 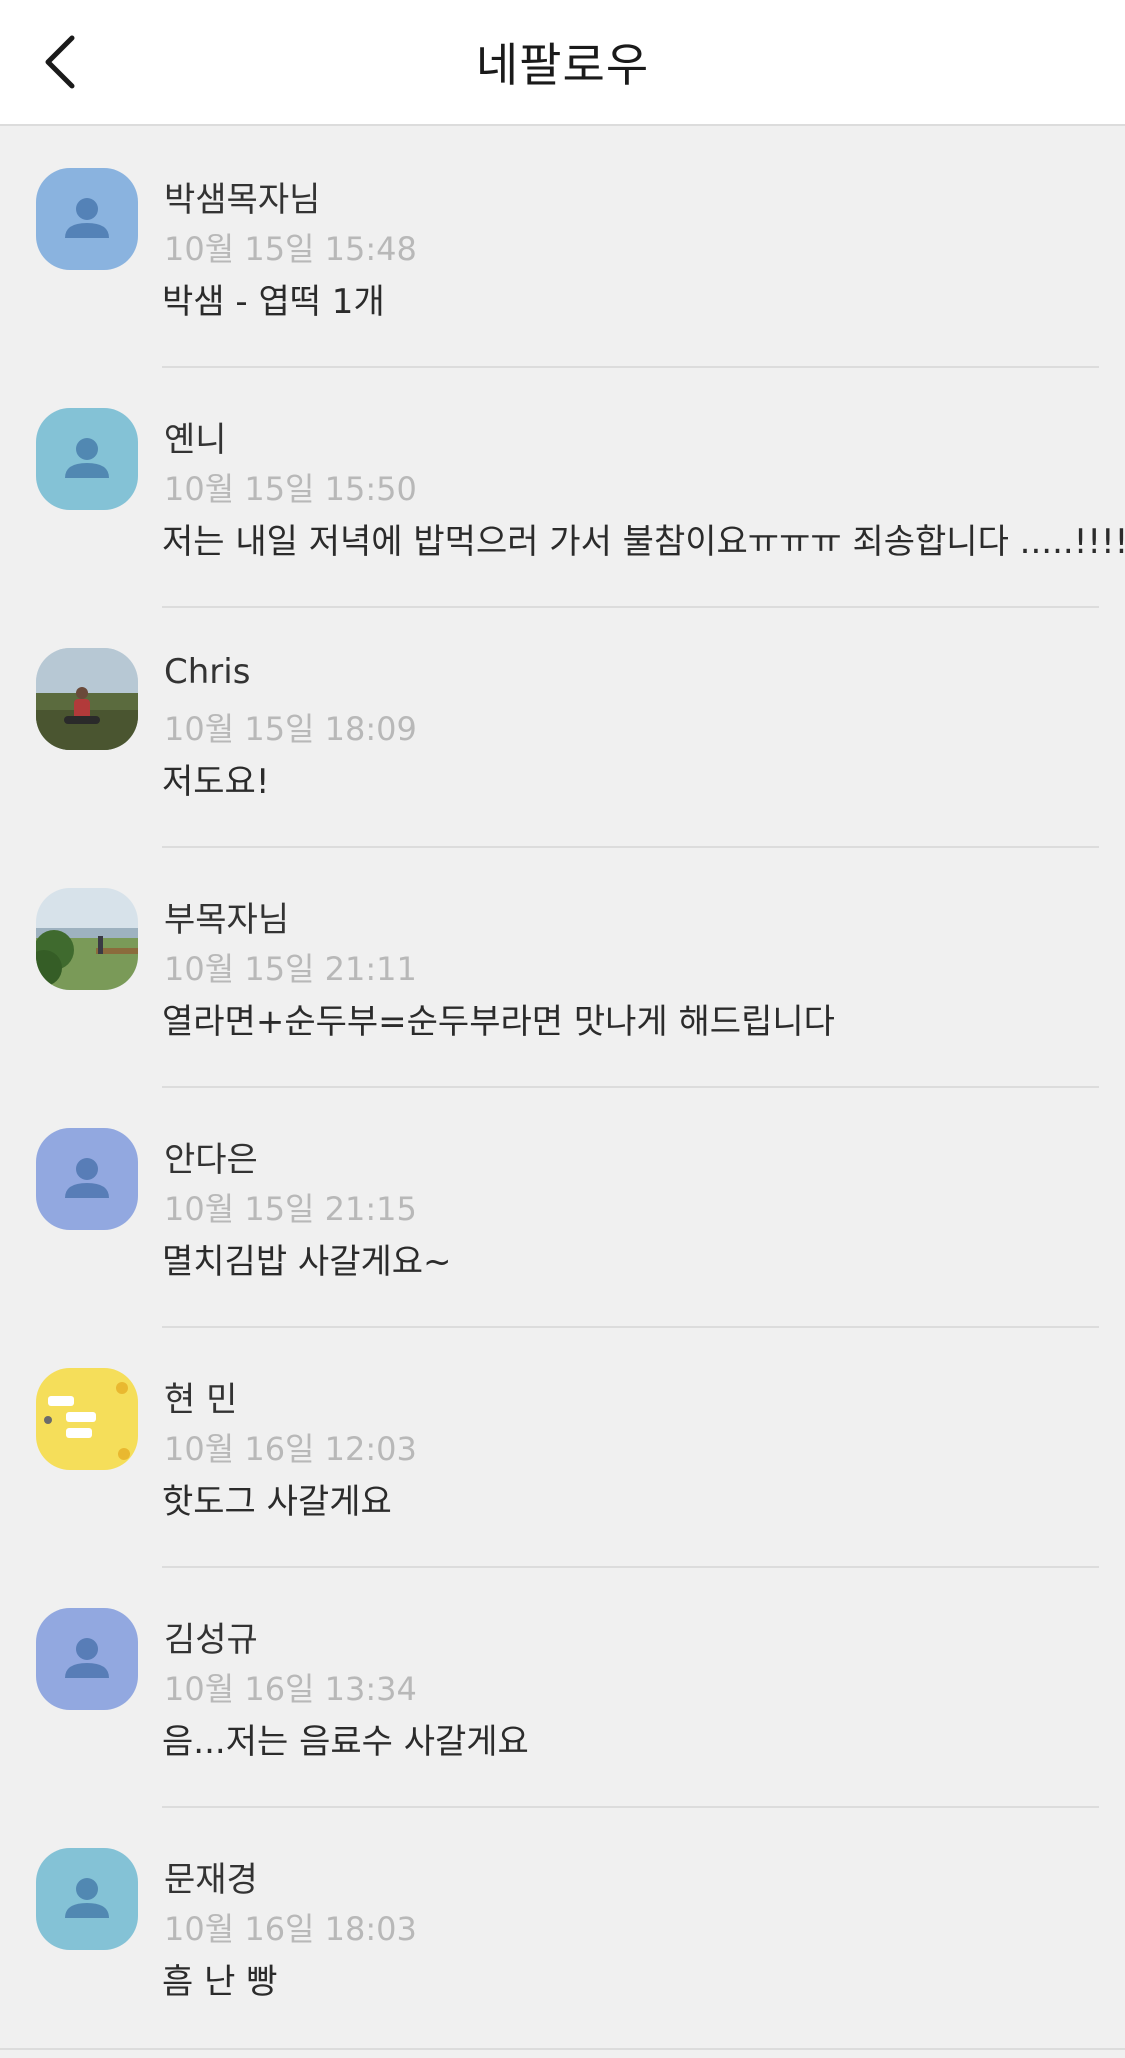 I want to click on comment-text: 박샘 - 엽떡 1개, so click(x=273, y=302).